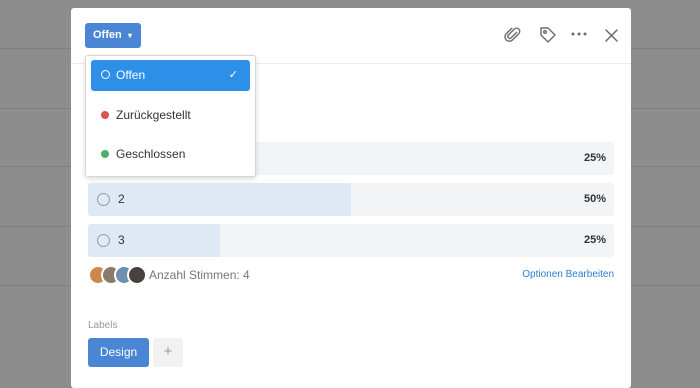  Describe the element at coordinates (107, 35) in the screenshot. I see `status-label: Offen` at that location.